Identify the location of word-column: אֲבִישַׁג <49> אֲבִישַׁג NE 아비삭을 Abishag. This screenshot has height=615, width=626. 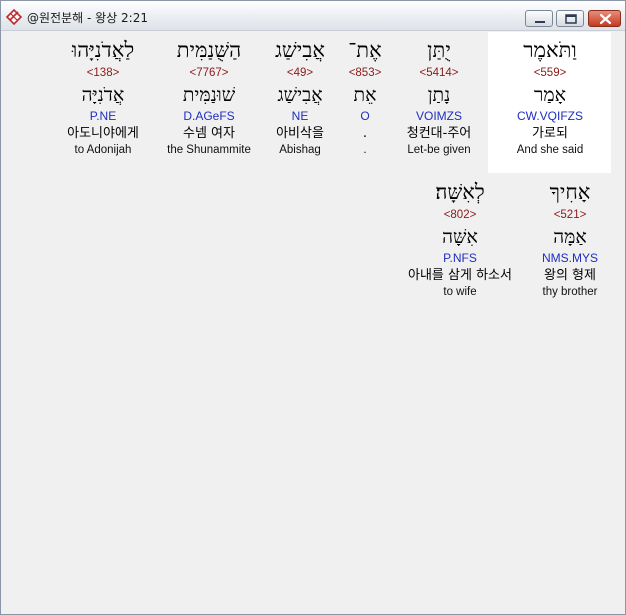
(300, 97).